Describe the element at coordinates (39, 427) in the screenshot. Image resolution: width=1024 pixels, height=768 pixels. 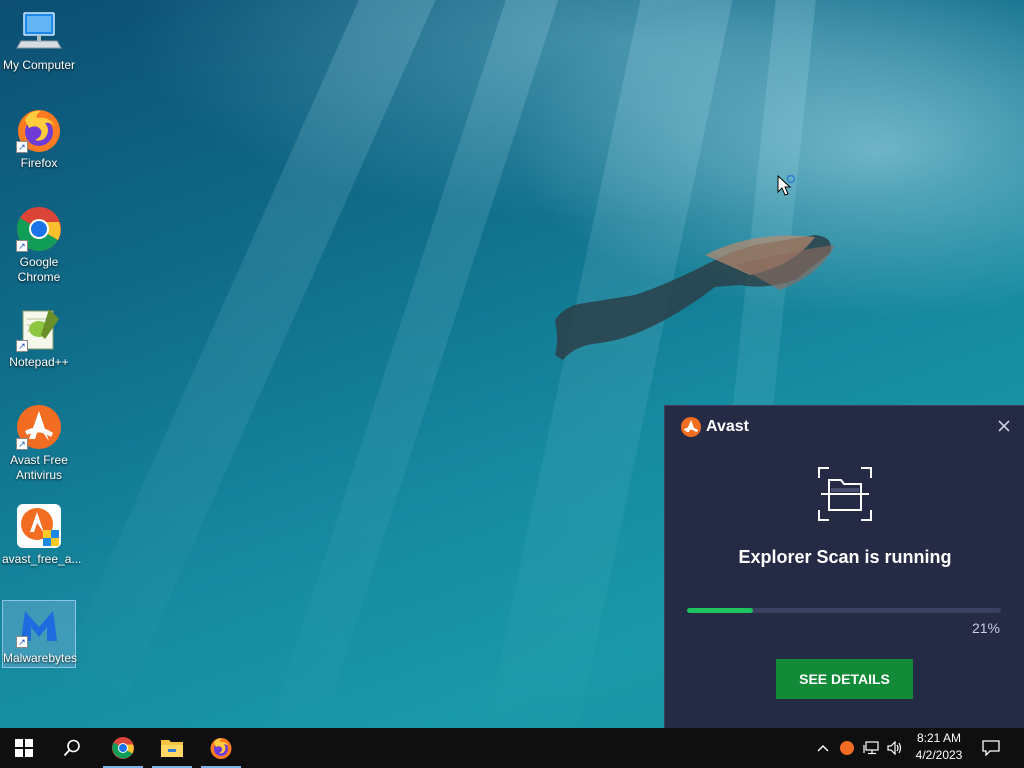
I see `avast-icon: ↗` at that location.